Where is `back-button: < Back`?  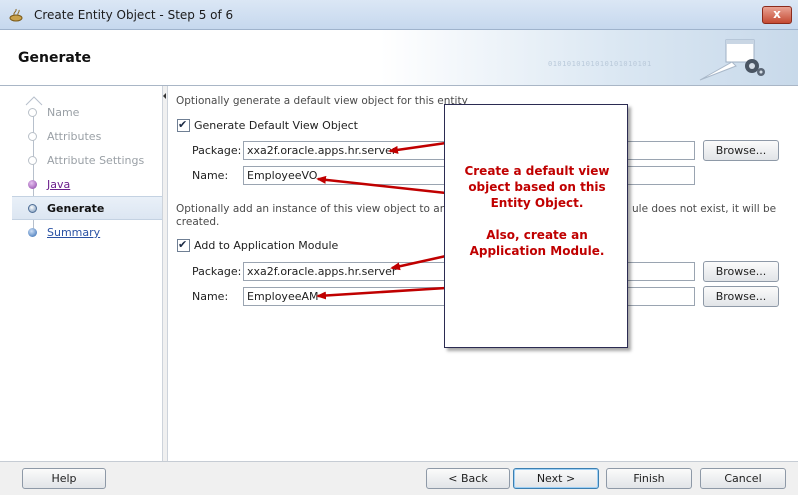
back-button: < Back is located at coordinates (468, 478).